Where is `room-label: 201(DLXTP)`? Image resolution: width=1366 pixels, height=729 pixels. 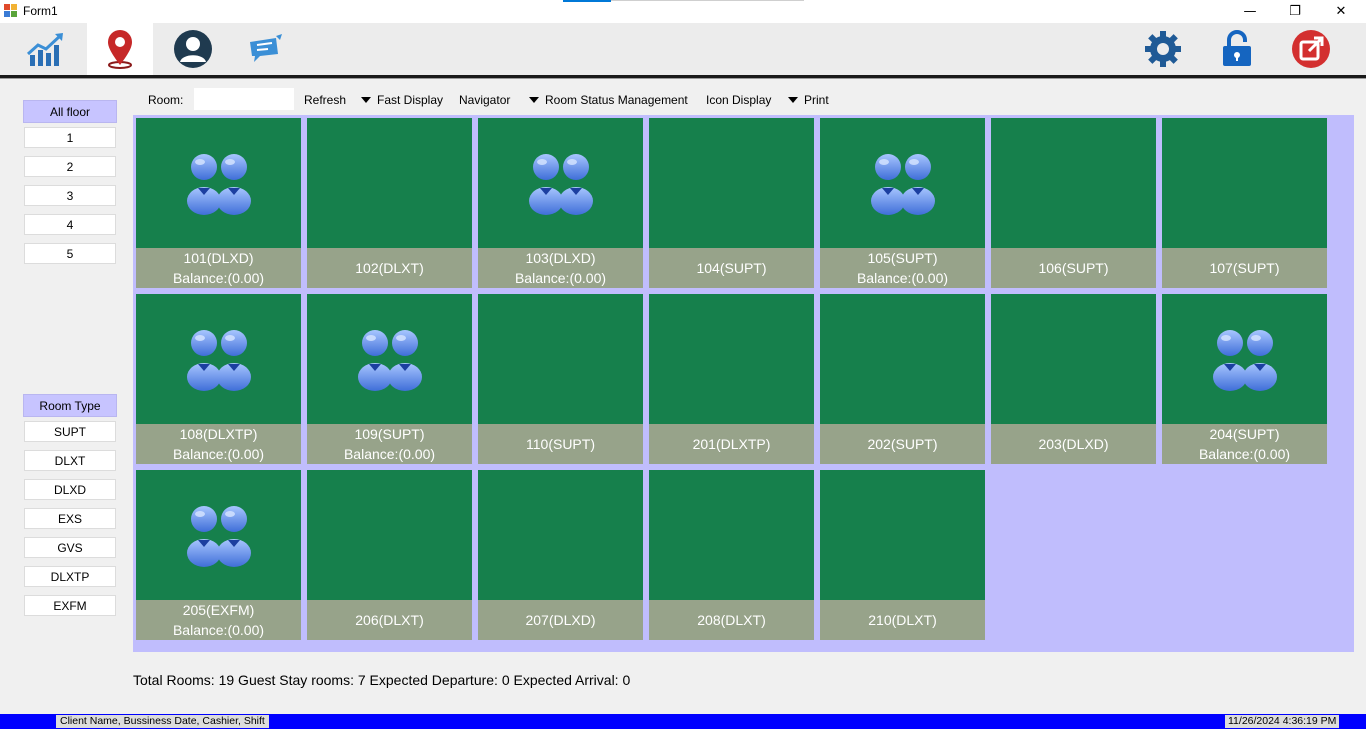 room-label: 201(DLXTP) is located at coordinates (731, 444).